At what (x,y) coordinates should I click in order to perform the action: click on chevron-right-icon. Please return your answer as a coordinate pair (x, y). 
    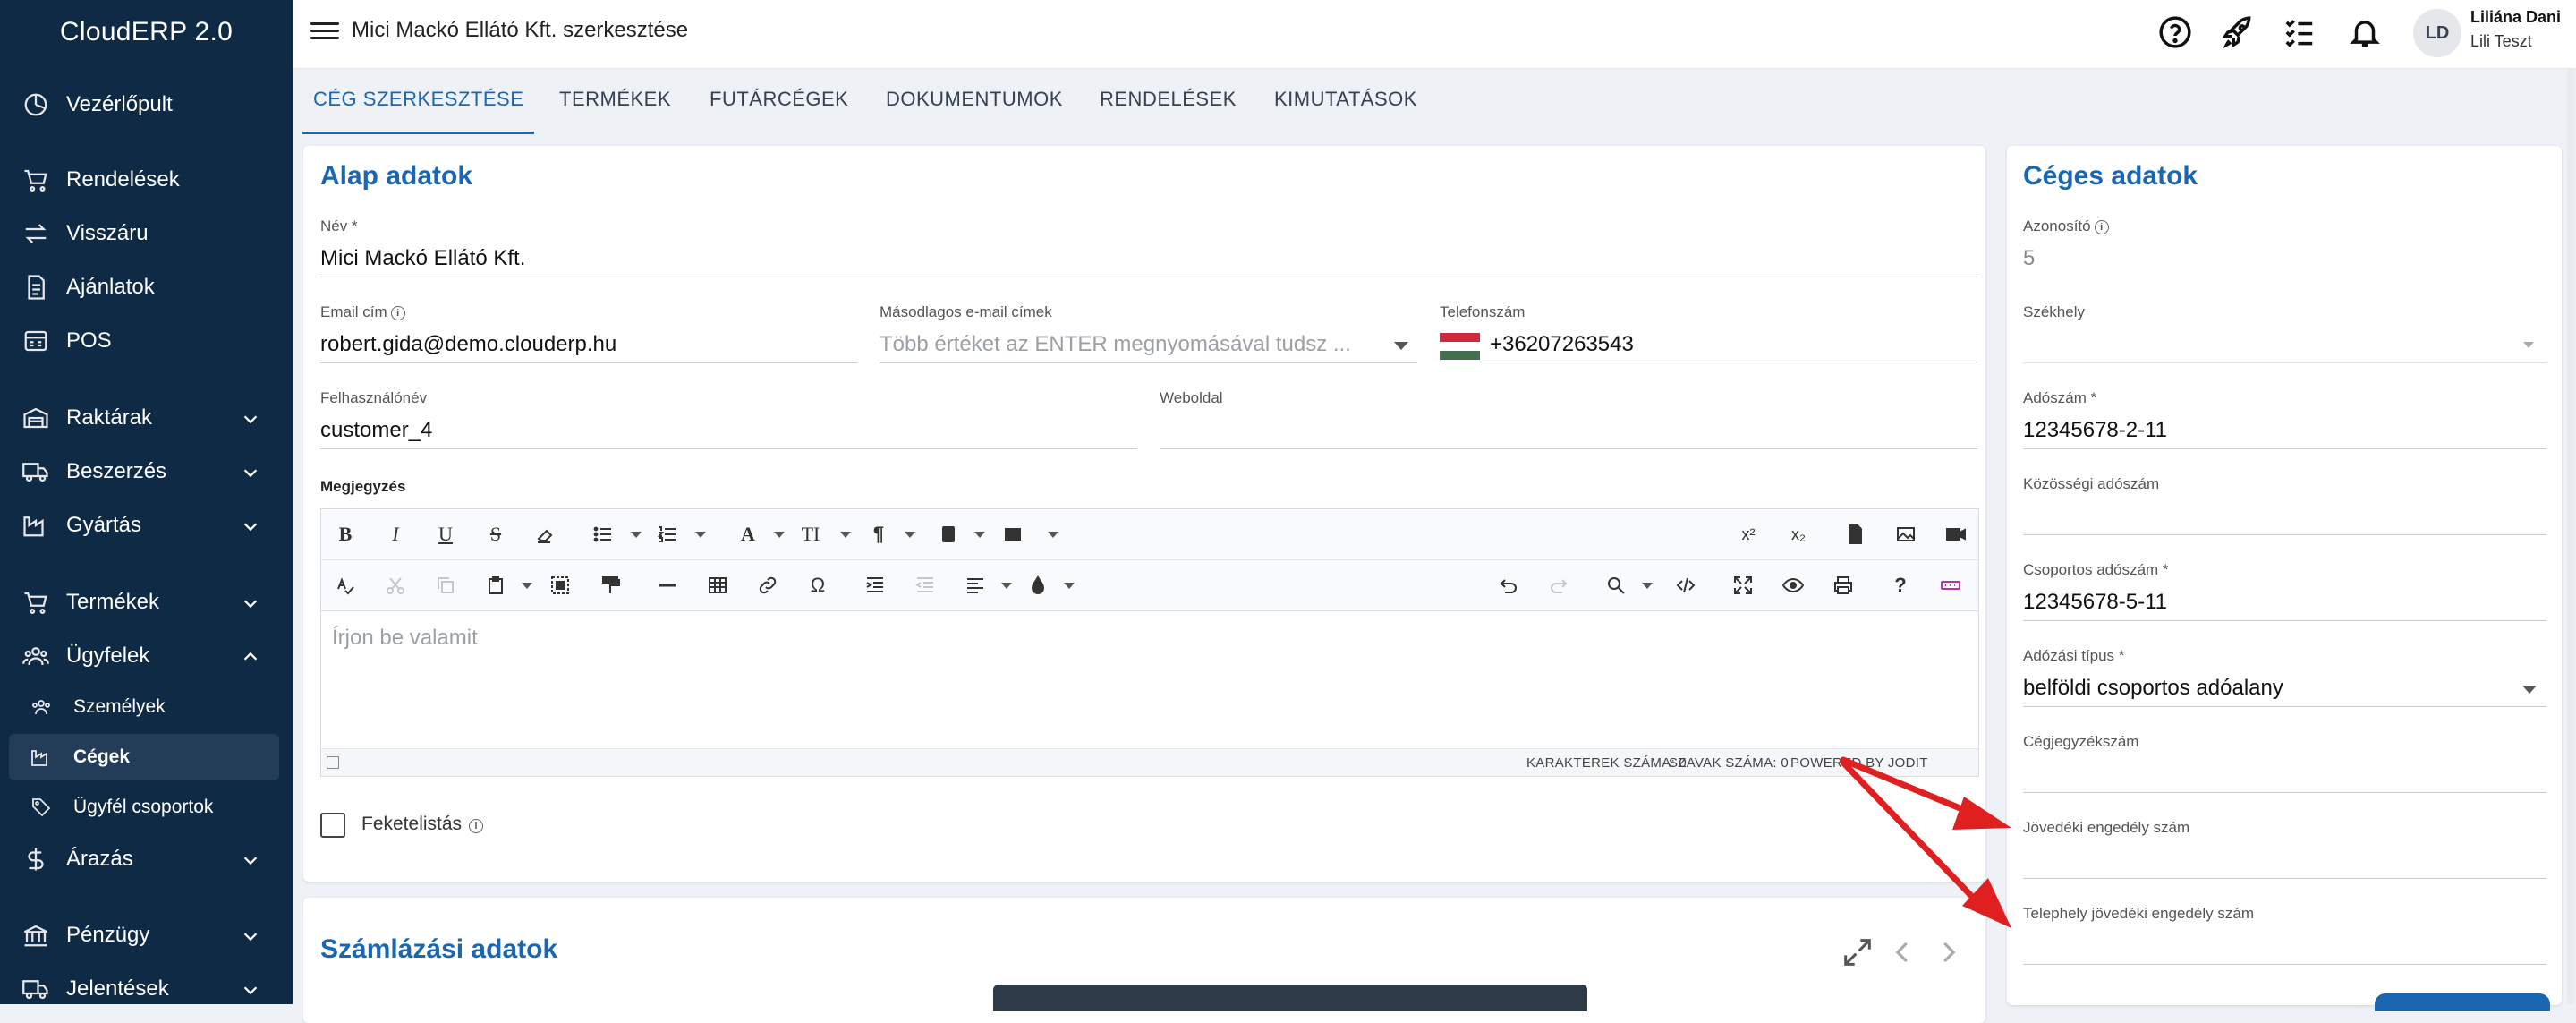
    Looking at the image, I should click on (1947, 952).